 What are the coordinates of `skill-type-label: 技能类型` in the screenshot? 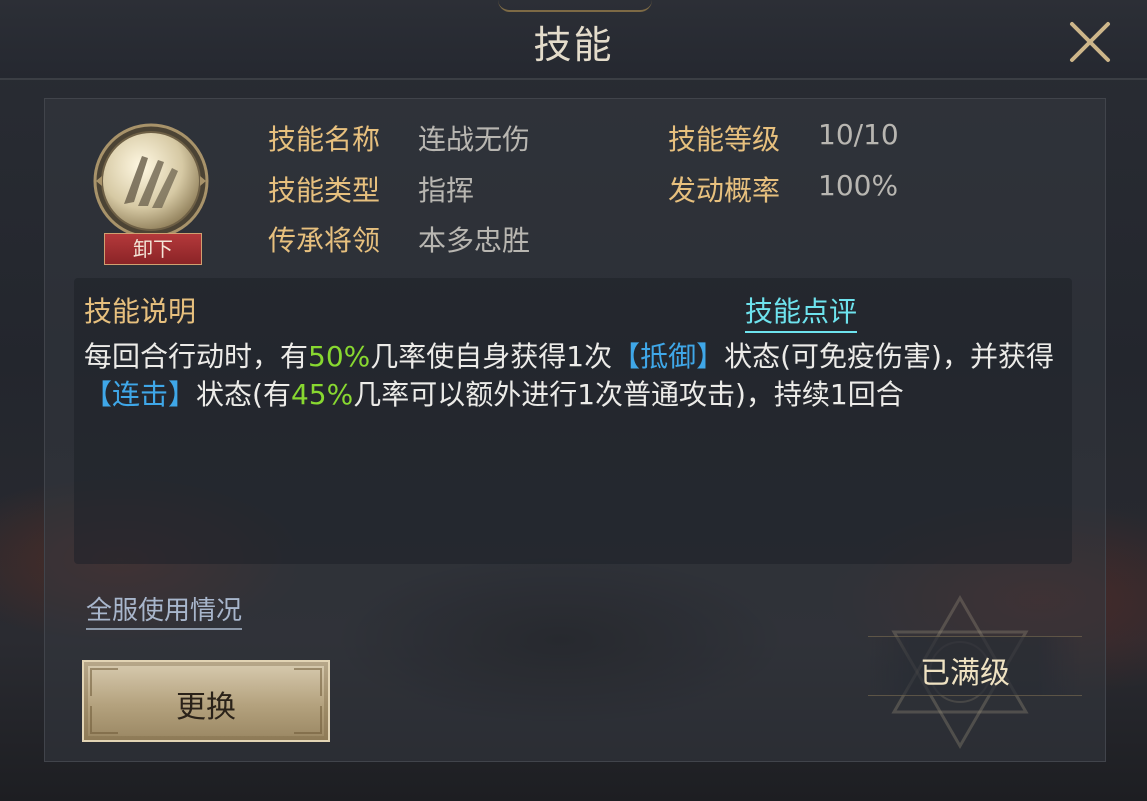 It's located at (324, 190).